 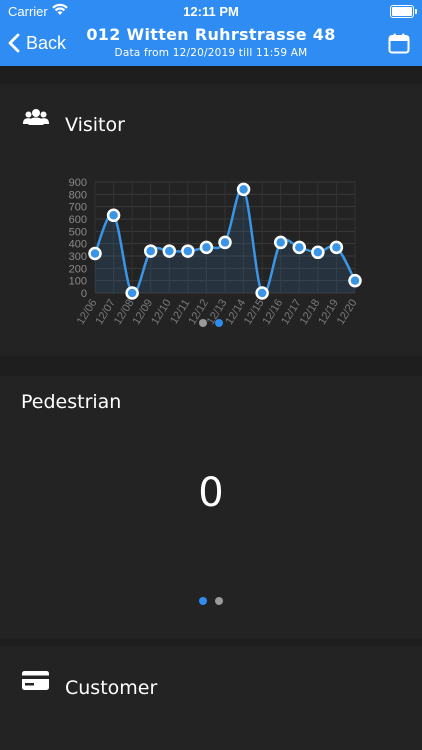 What do you see at coordinates (111, 688) in the screenshot?
I see `customer-title: Customer` at bounding box center [111, 688].